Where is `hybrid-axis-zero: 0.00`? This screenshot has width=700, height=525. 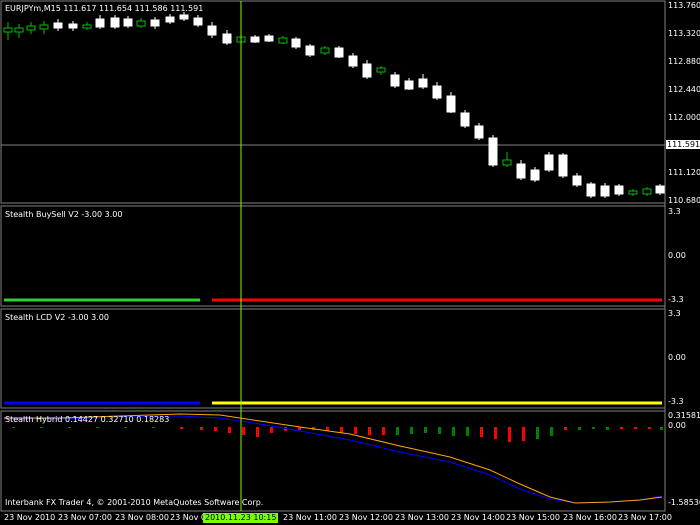
hybrid-axis-zero: 0.00 is located at coordinates (677, 425).